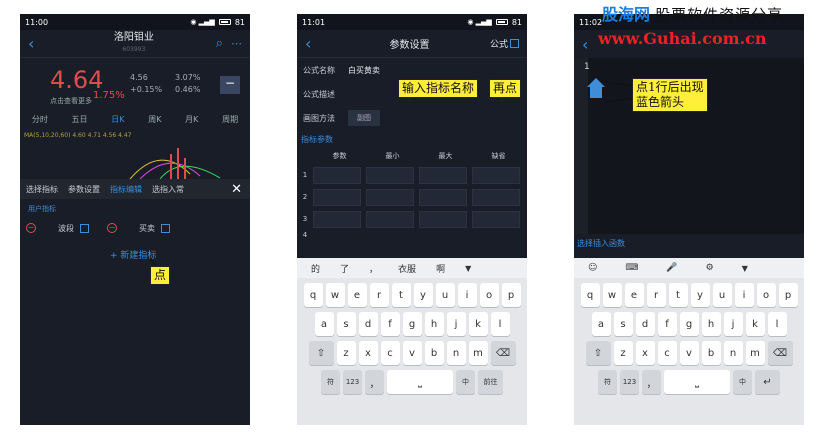  I want to click on edit-formula-icon, so click(514, 43).